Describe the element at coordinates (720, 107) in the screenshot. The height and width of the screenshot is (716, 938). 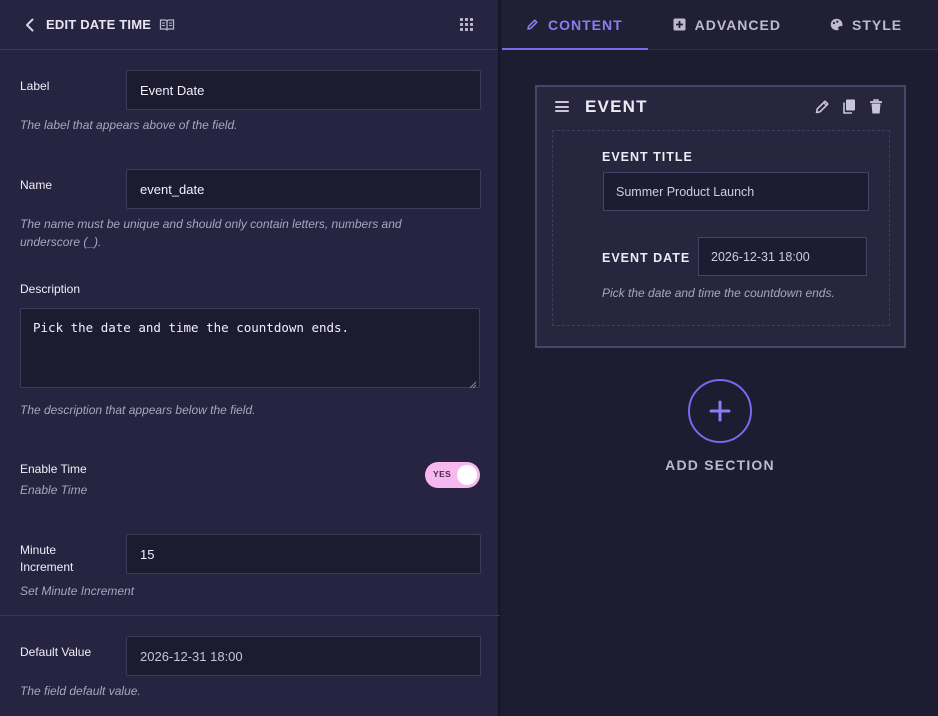
I see `section-header: EVENT` at that location.